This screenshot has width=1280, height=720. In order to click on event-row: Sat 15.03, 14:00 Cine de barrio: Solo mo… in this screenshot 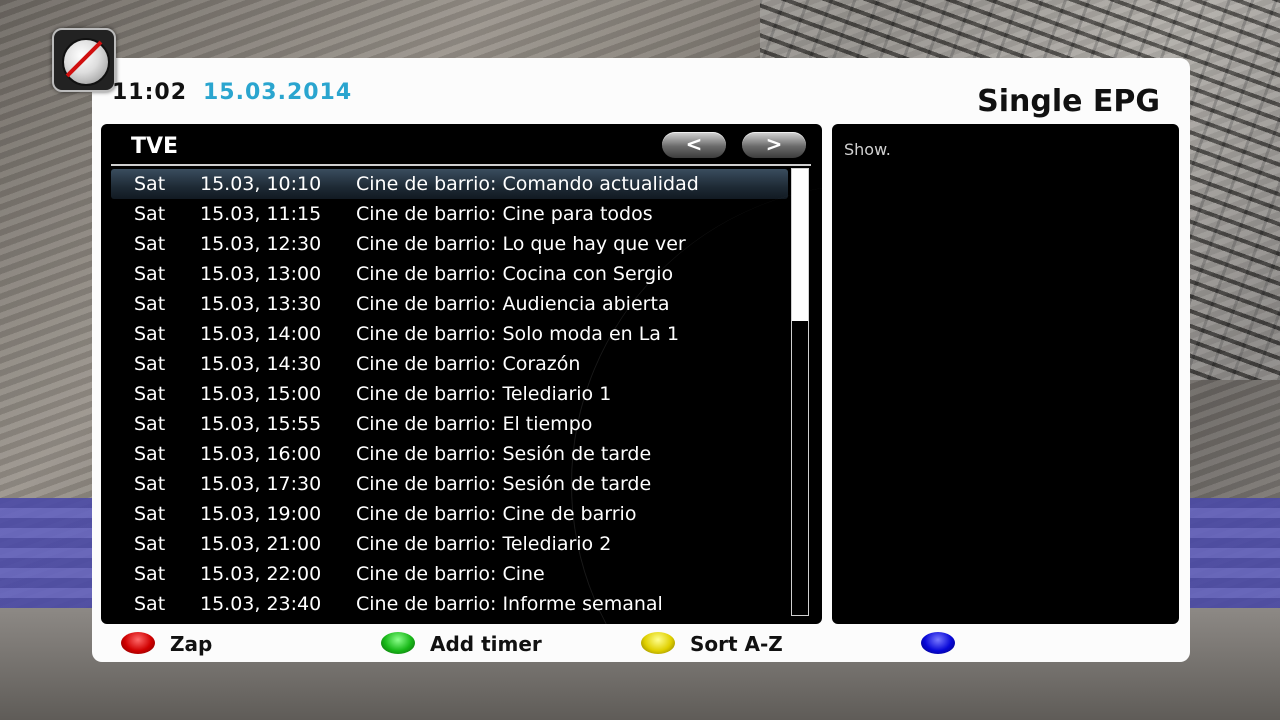, I will do `click(449, 334)`.